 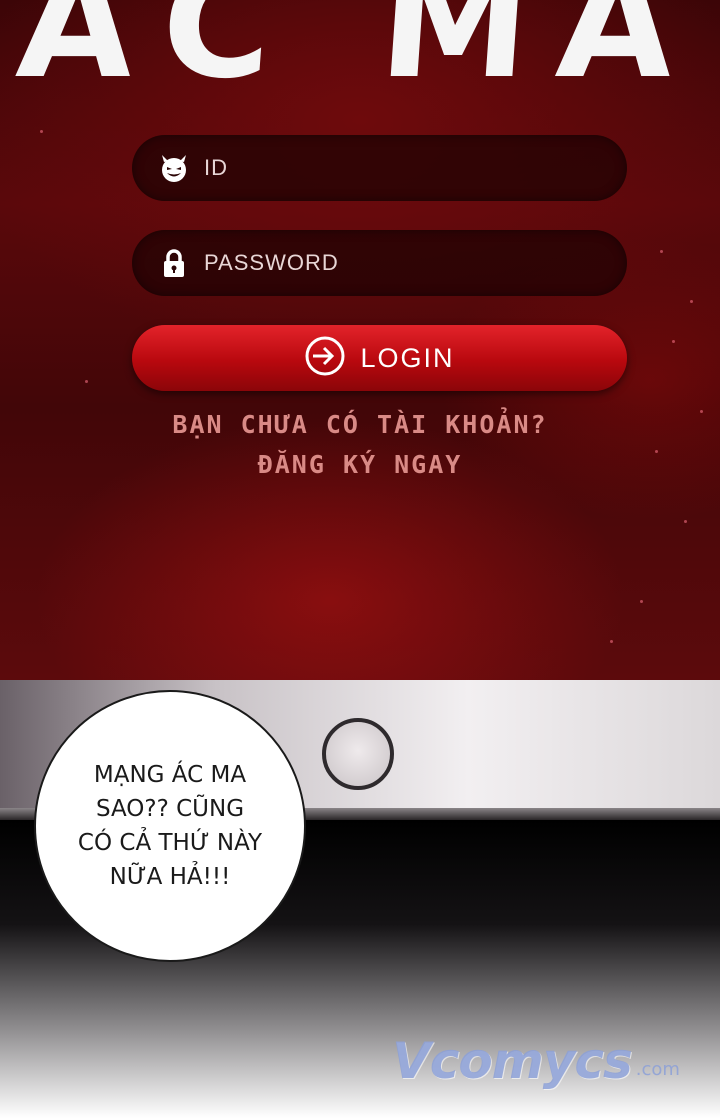 What do you see at coordinates (360, 424) in the screenshot?
I see `signup-question: BẠN CHƯA CÓ TÀI KHOẢN?` at bounding box center [360, 424].